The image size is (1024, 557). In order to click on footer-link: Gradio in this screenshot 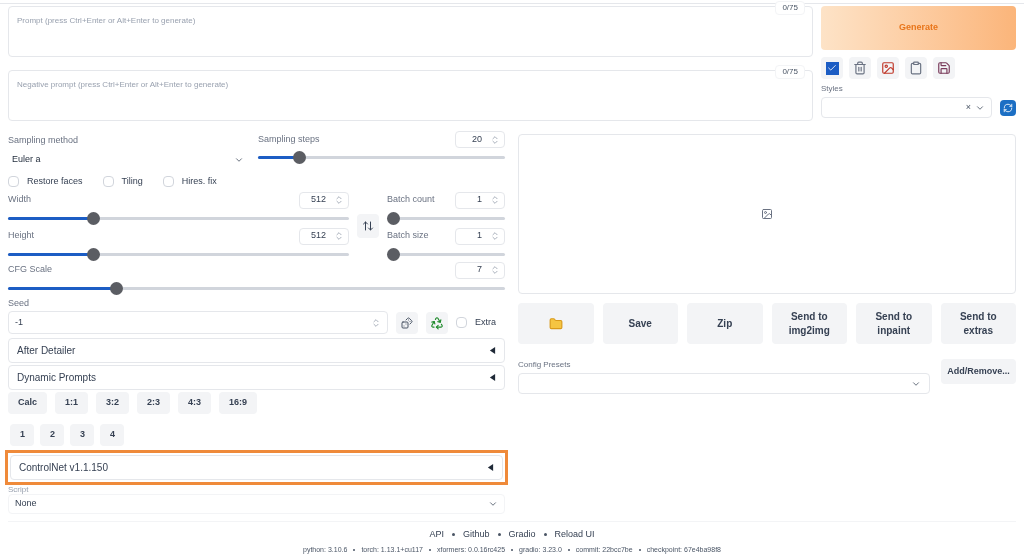, I will do `click(522, 535)`.